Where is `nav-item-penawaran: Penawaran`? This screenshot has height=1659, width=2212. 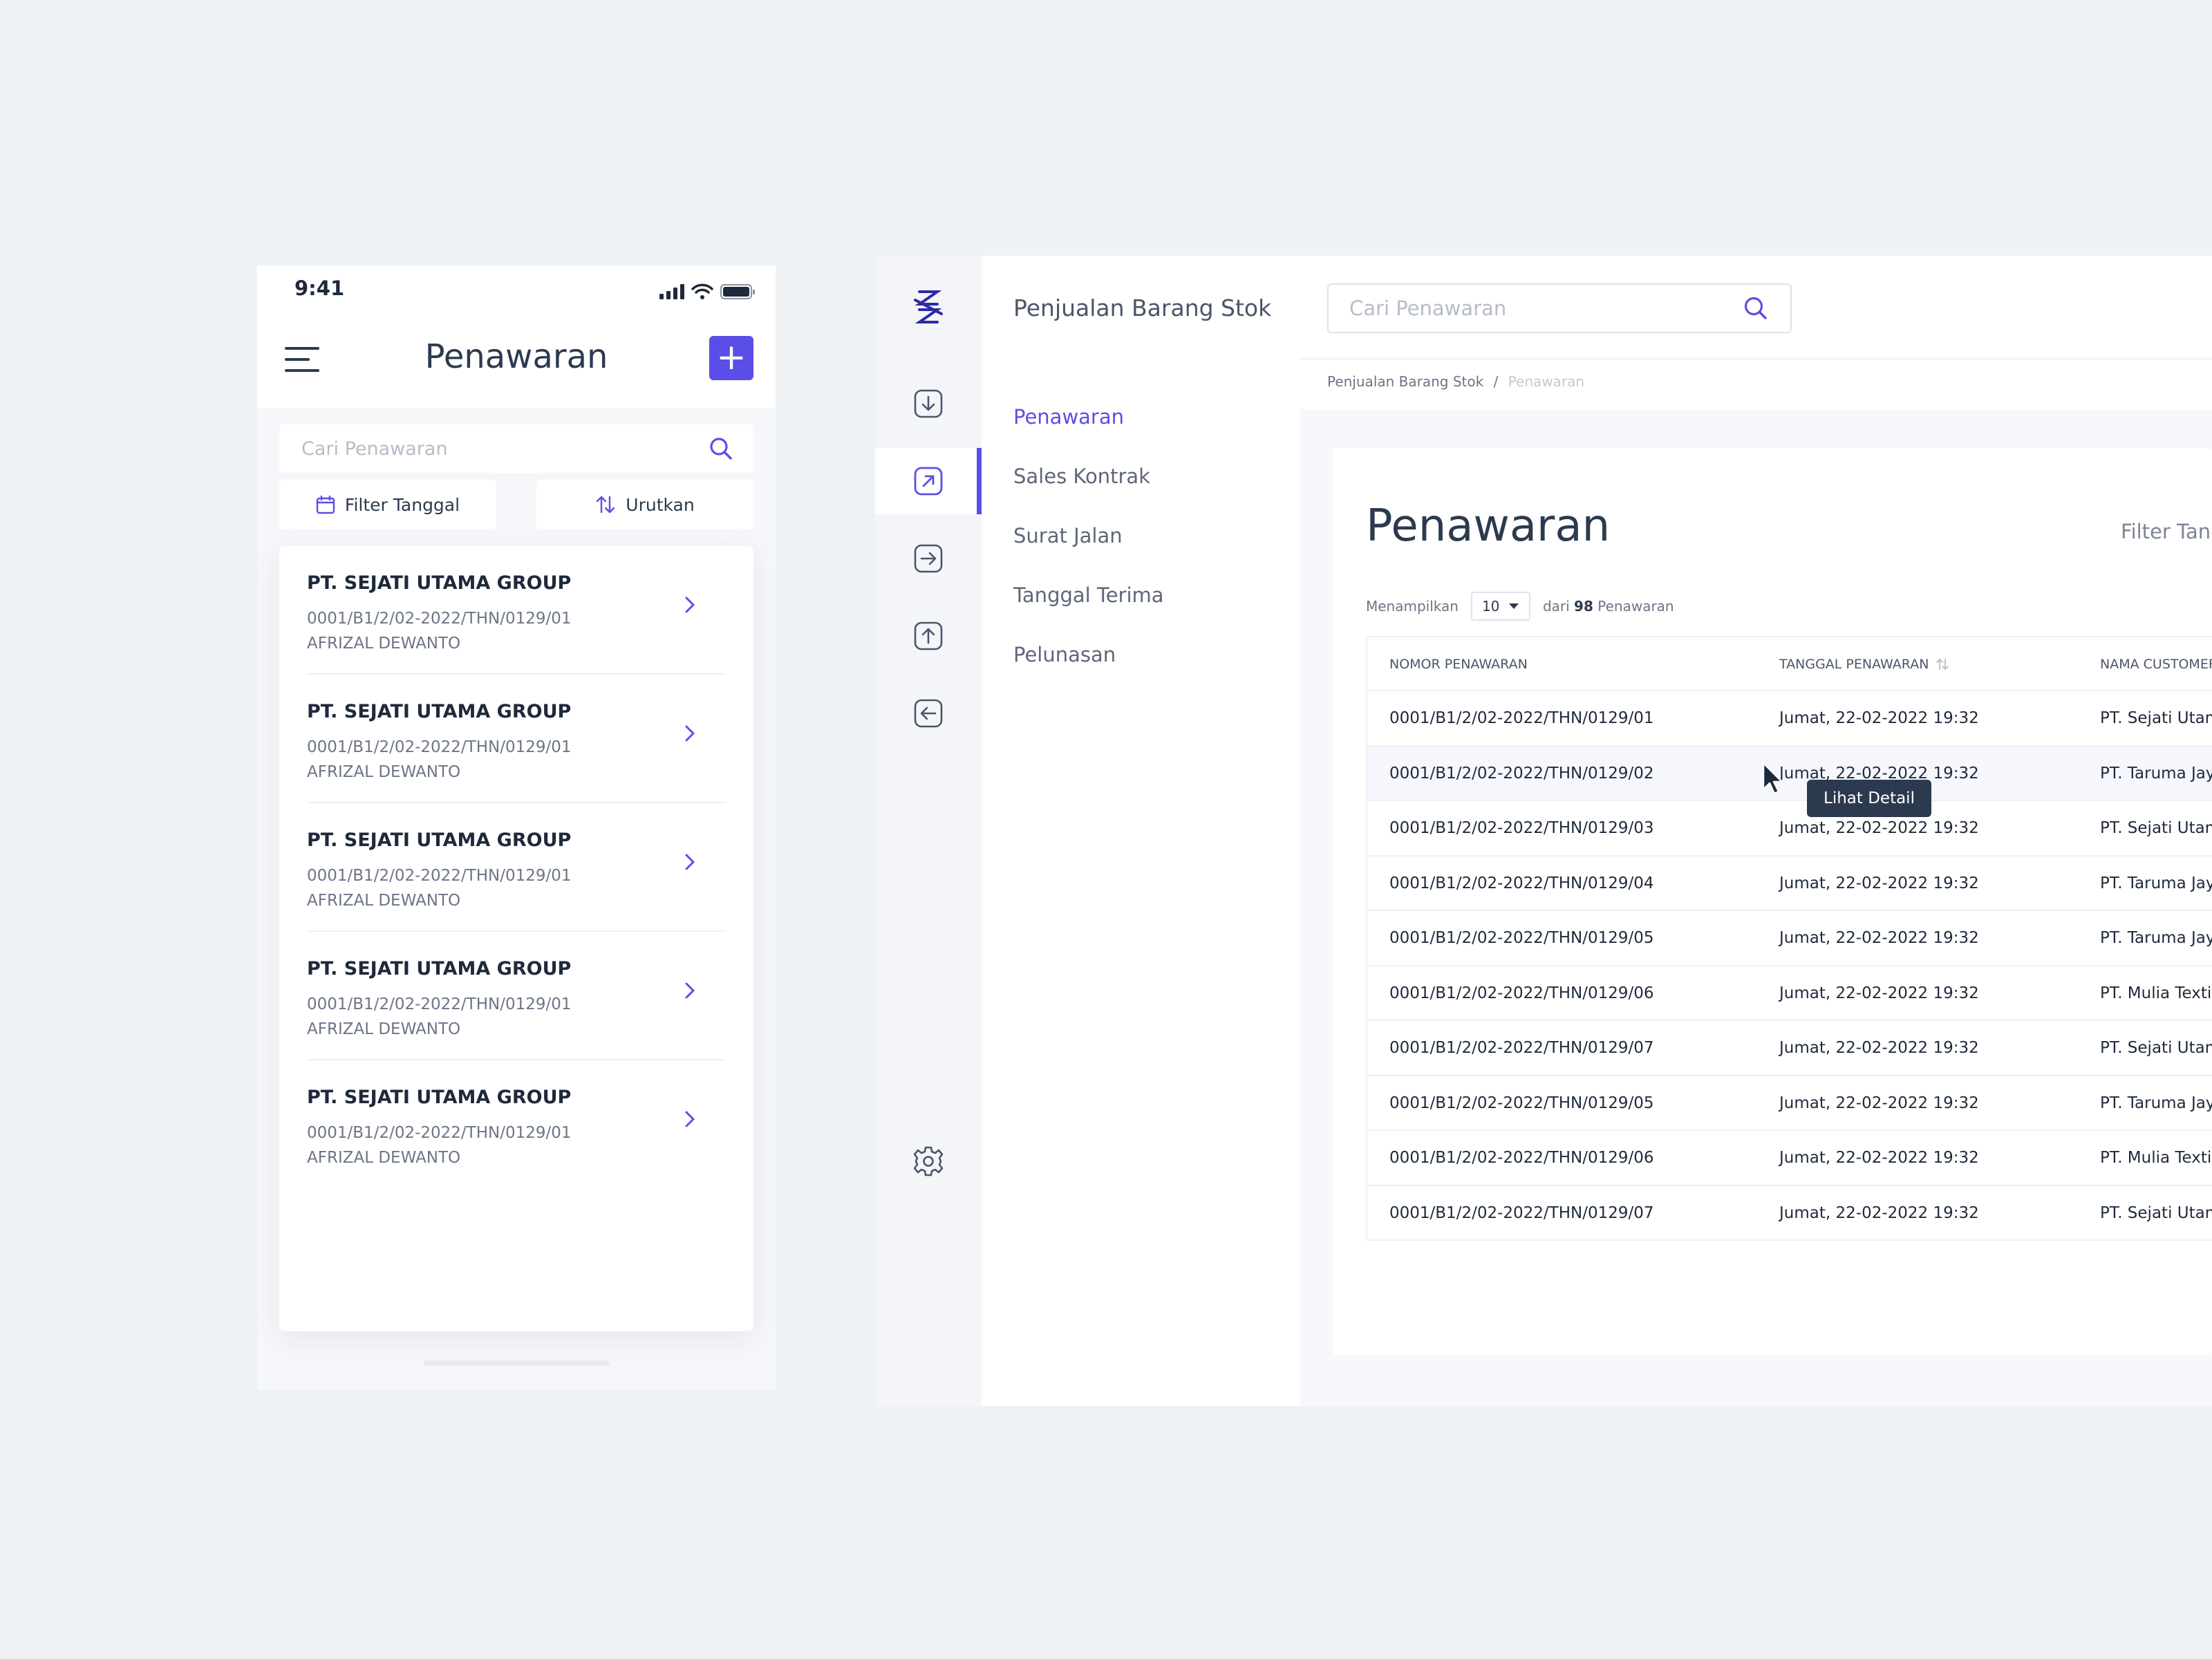
nav-item-penawaran: Penawaran is located at coordinates (1068, 417).